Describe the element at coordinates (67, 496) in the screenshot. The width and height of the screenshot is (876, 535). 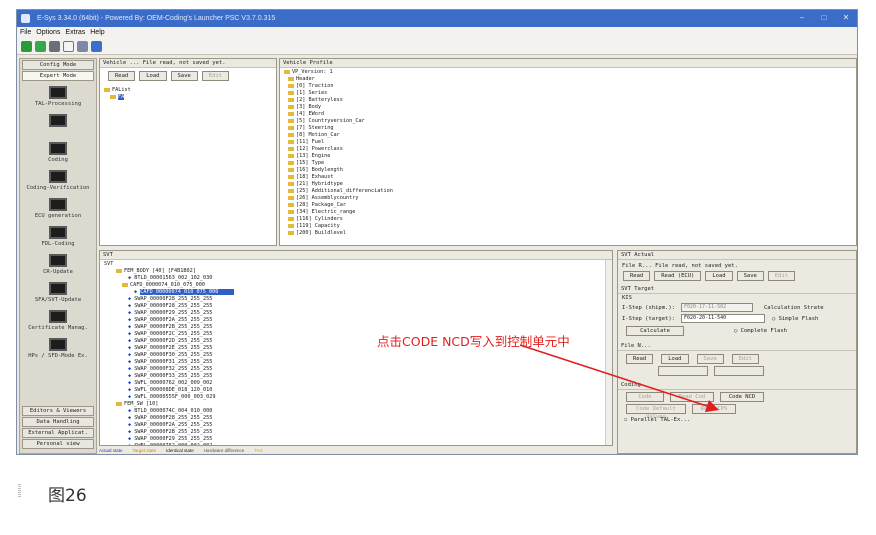
I see `figure-caption: 图26` at that location.